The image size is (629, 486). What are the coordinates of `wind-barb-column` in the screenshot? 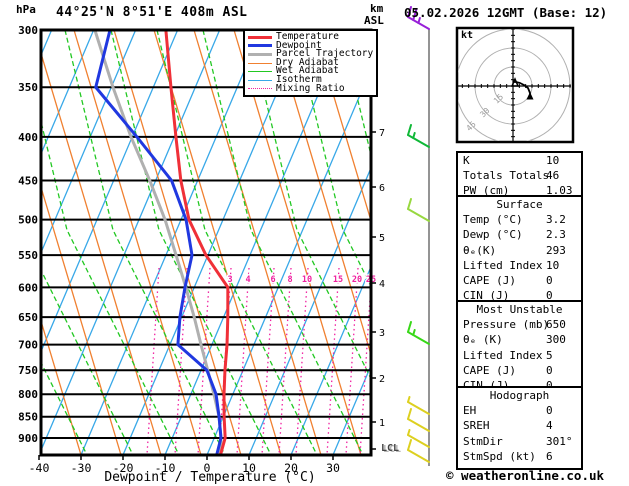 It's located at (418, 236).